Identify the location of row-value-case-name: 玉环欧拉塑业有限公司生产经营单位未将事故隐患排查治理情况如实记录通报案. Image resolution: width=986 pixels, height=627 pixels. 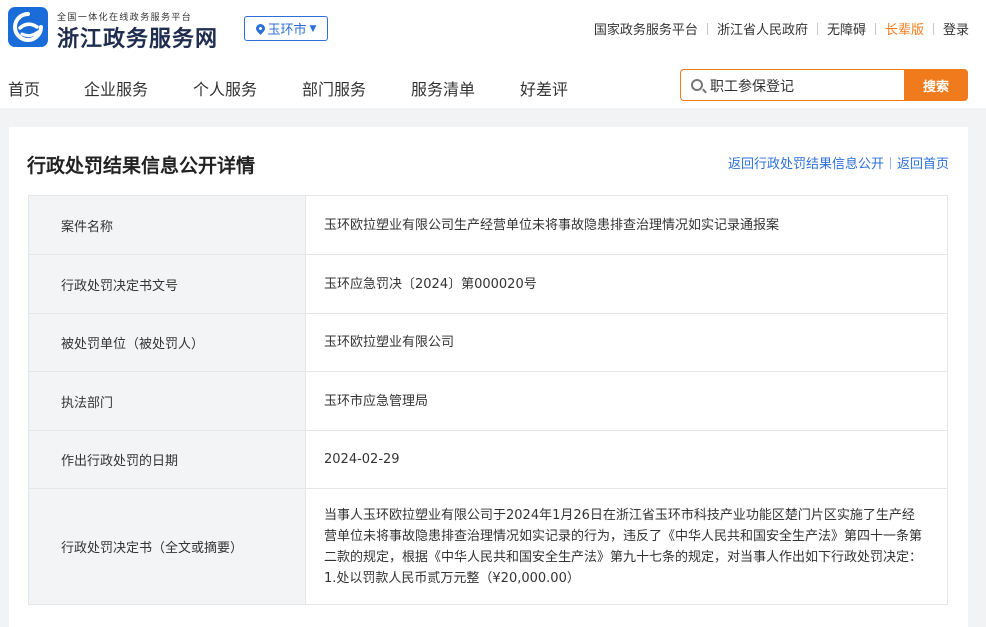
(626, 225).